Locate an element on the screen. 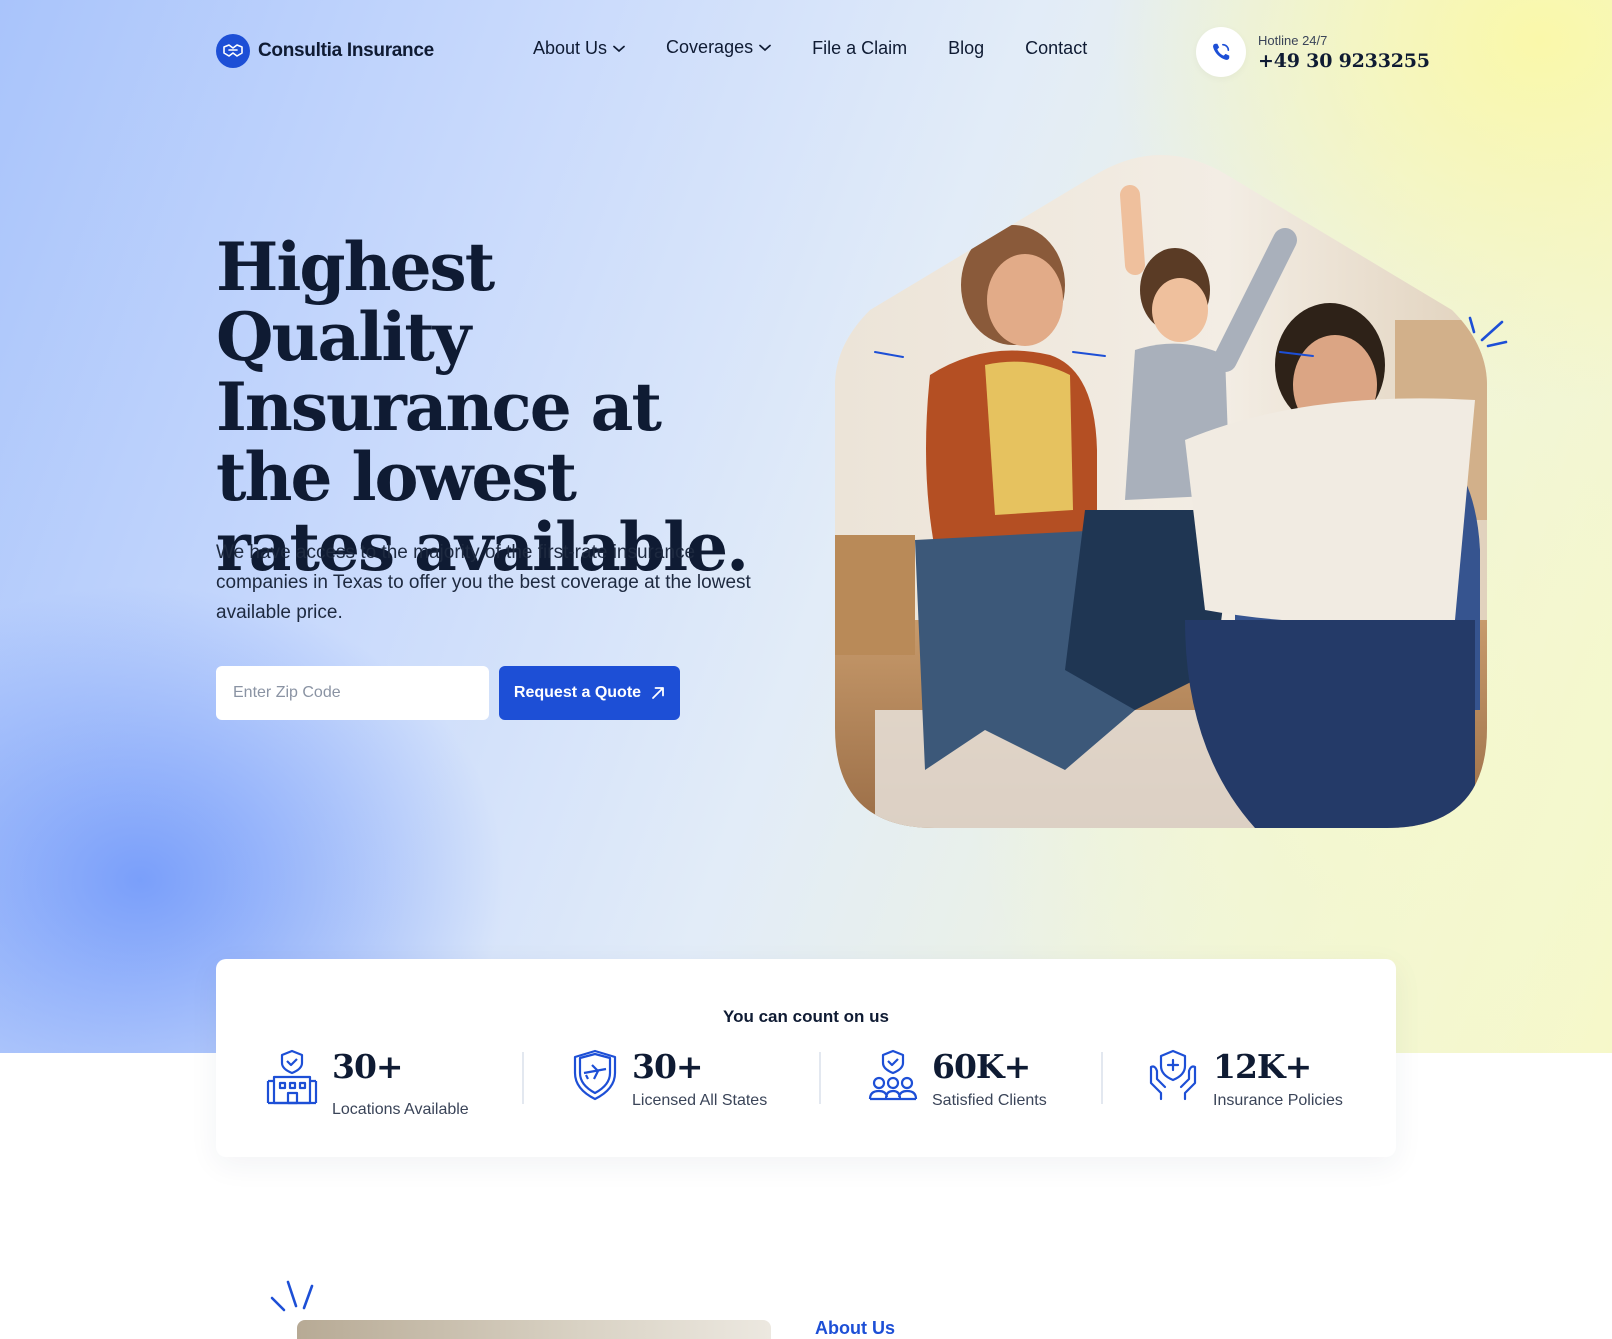 This screenshot has width=1612, height=1339. logo-text: Consultia Insurance is located at coordinates (346, 50).